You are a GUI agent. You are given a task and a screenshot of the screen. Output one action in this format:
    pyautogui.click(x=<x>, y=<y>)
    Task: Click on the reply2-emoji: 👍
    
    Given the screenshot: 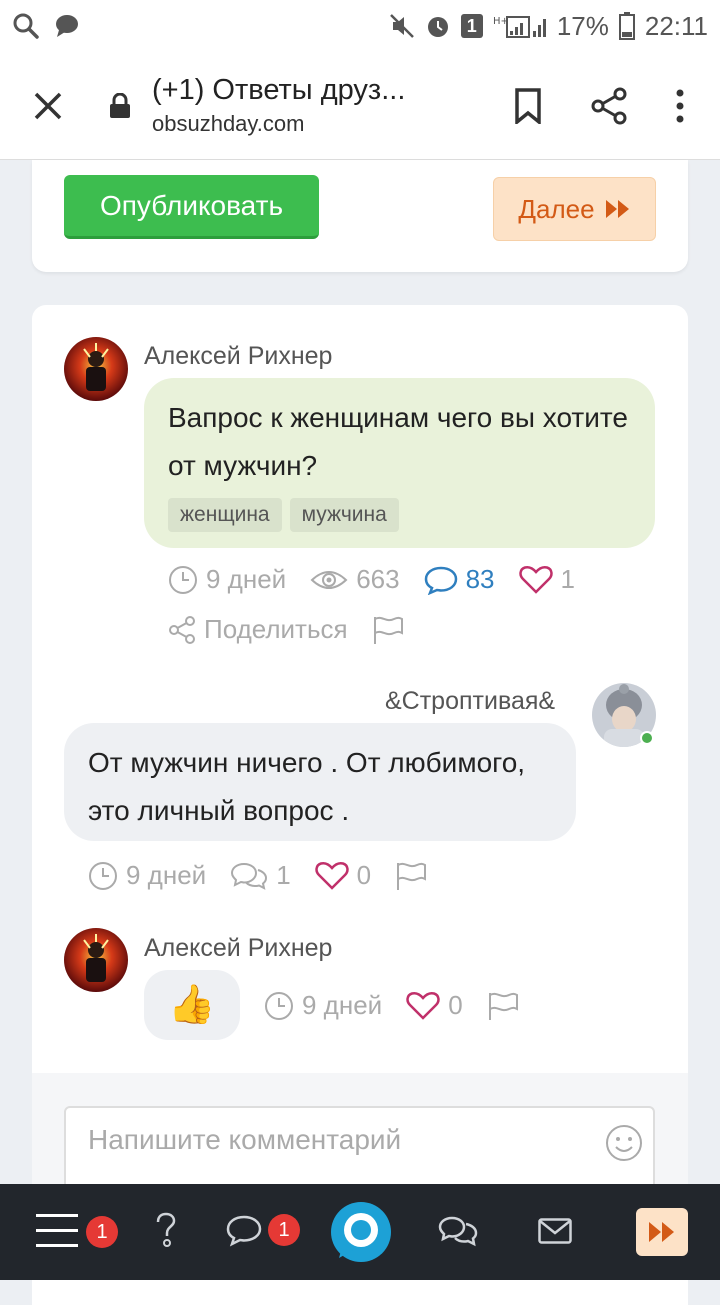 What is the action you would take?
    pyautogui.click(x=192, y=1005)
    